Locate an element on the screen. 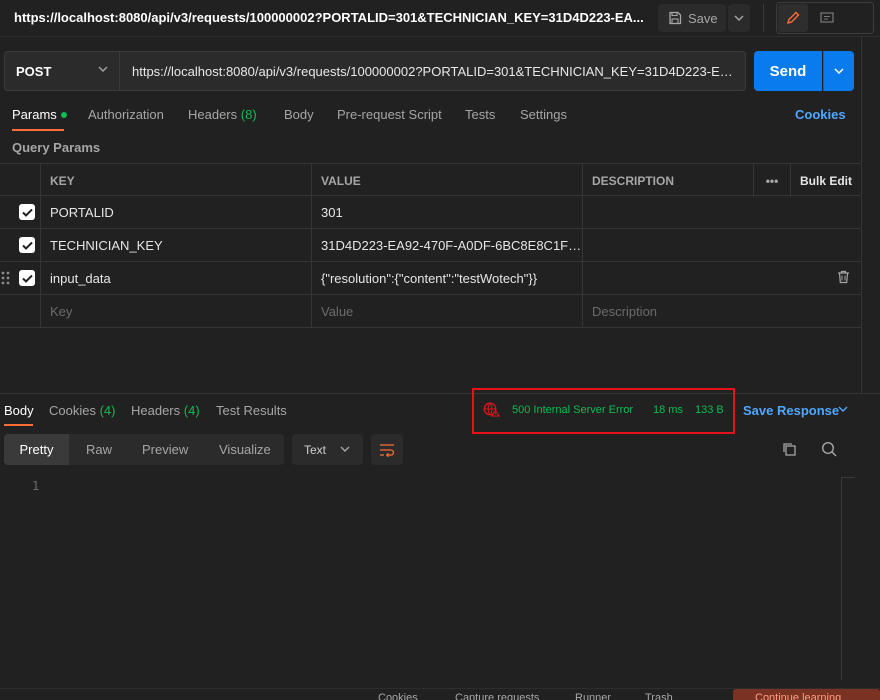 The width and height of the screenshot is (880, 700). pencil-icon is located at coordinates (793, 18).